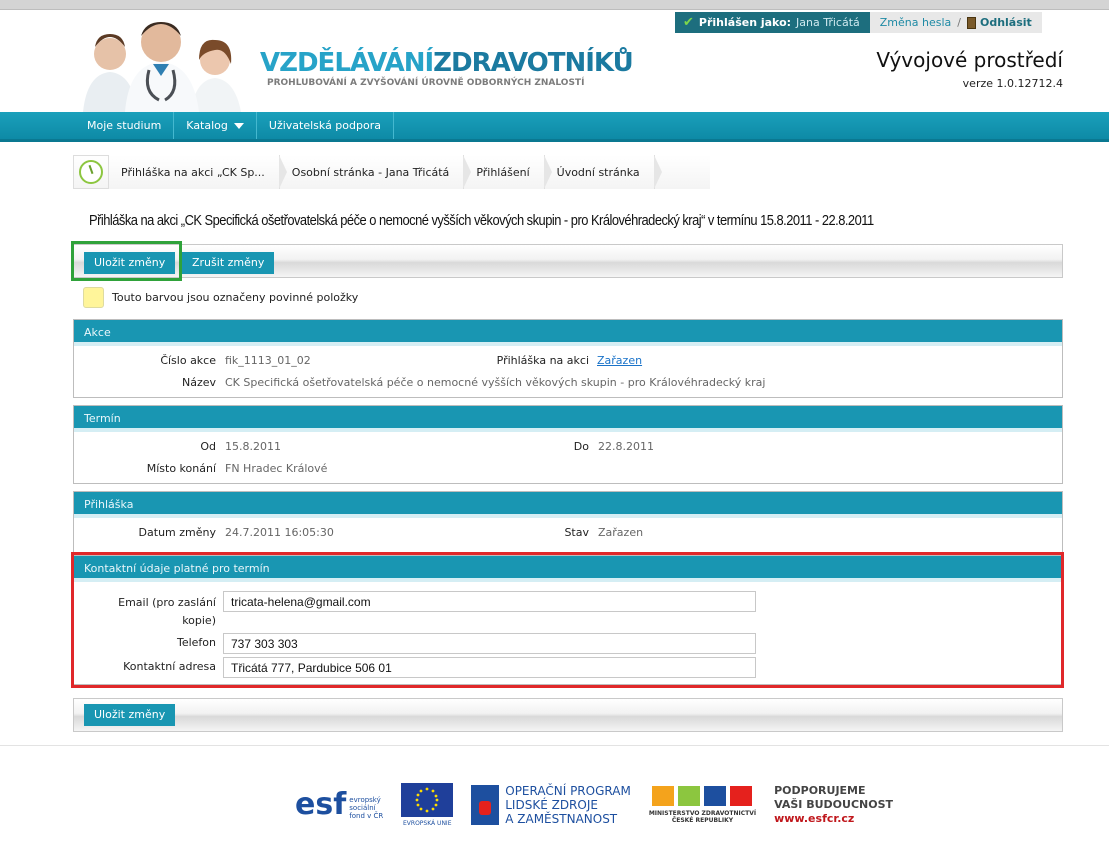 Image resolution: width=1109 pixels, height=849 pixels. What do you see at coordinates (427, 800) in the screenshot?
I see `eu-flag-icon` at bounding box center [427, 800].